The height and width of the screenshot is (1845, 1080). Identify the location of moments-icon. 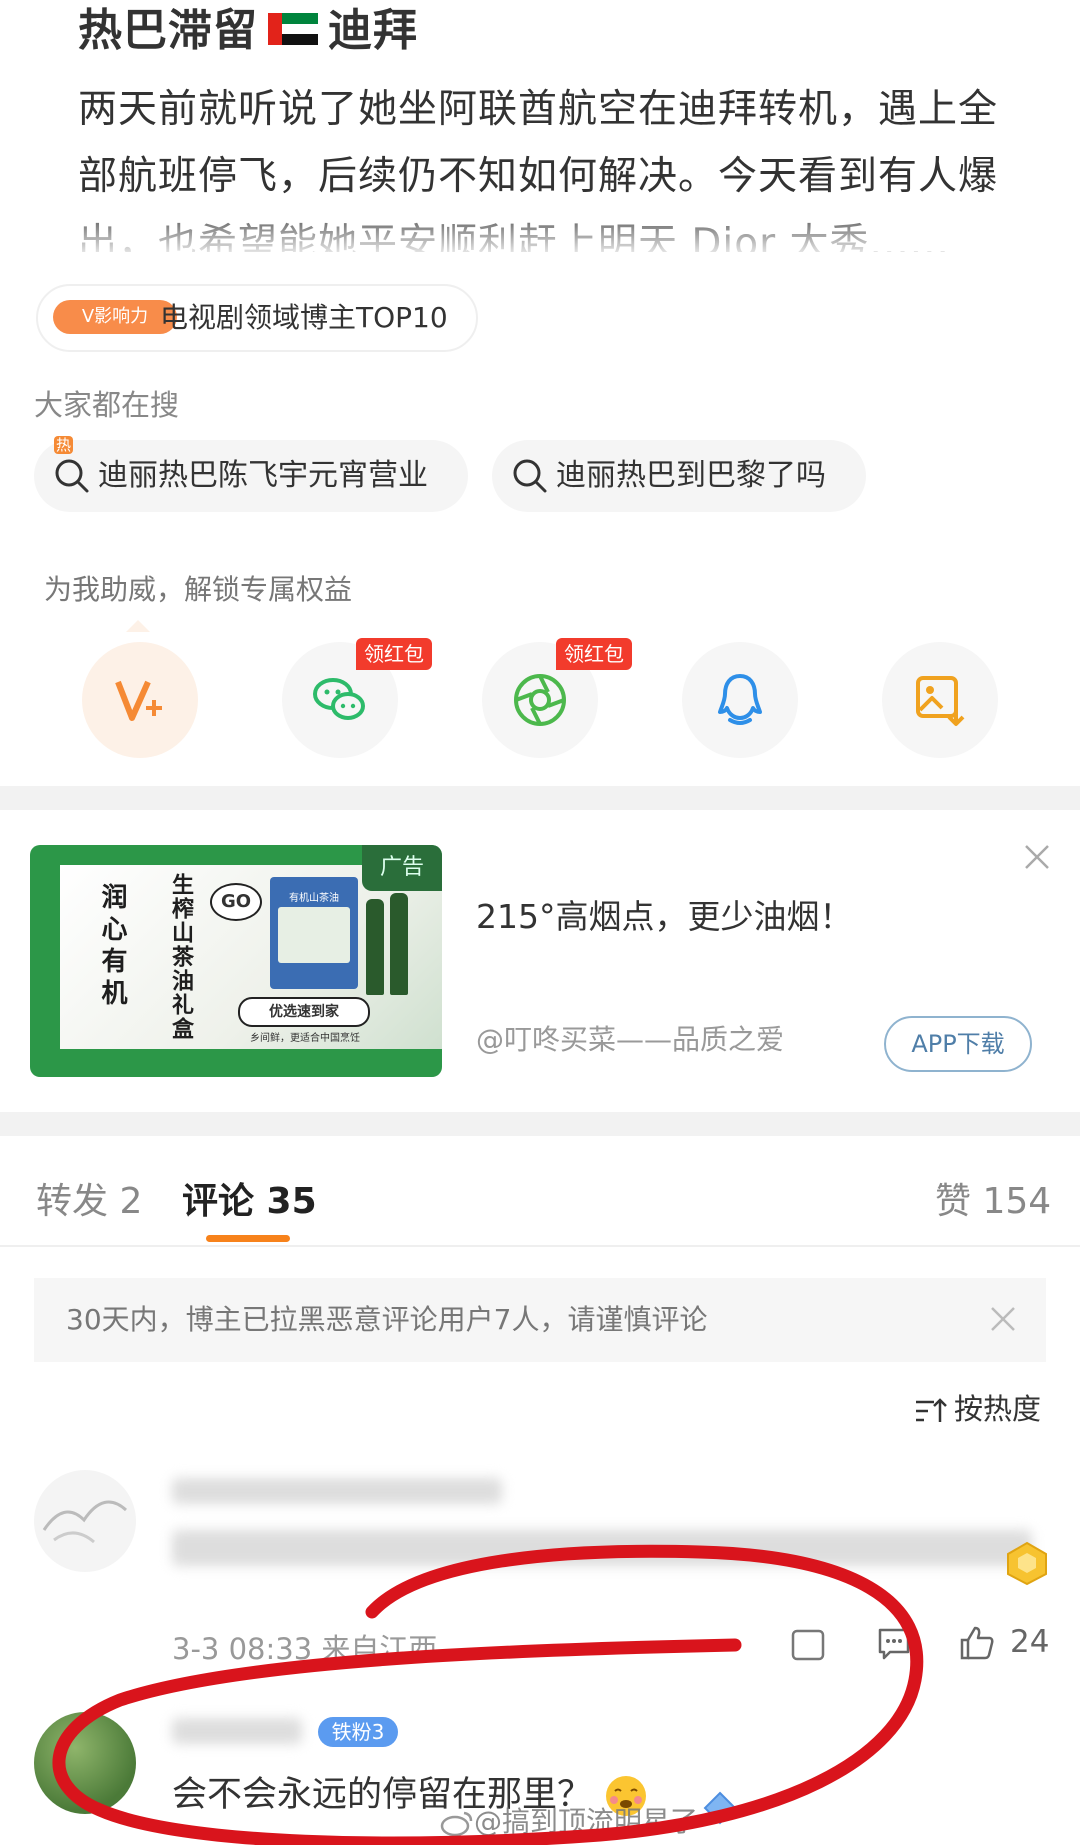
(540, 700).